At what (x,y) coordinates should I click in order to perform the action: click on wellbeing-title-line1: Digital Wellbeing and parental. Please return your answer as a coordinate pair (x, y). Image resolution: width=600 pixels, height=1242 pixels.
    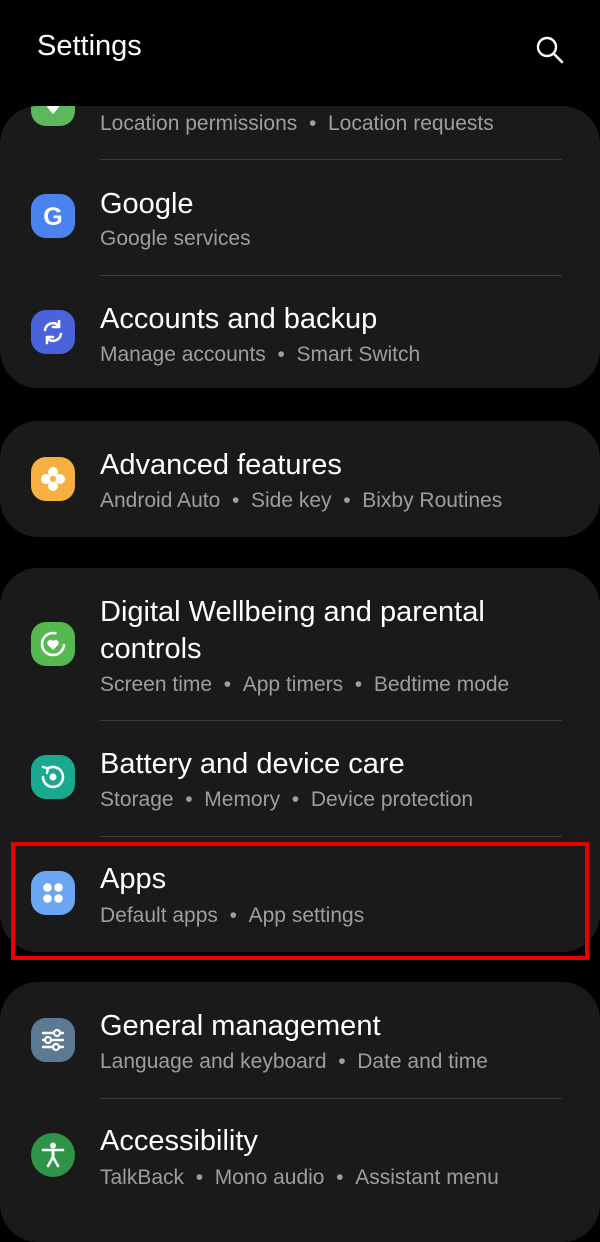
    Looking at the image, I should click on (292, 612).